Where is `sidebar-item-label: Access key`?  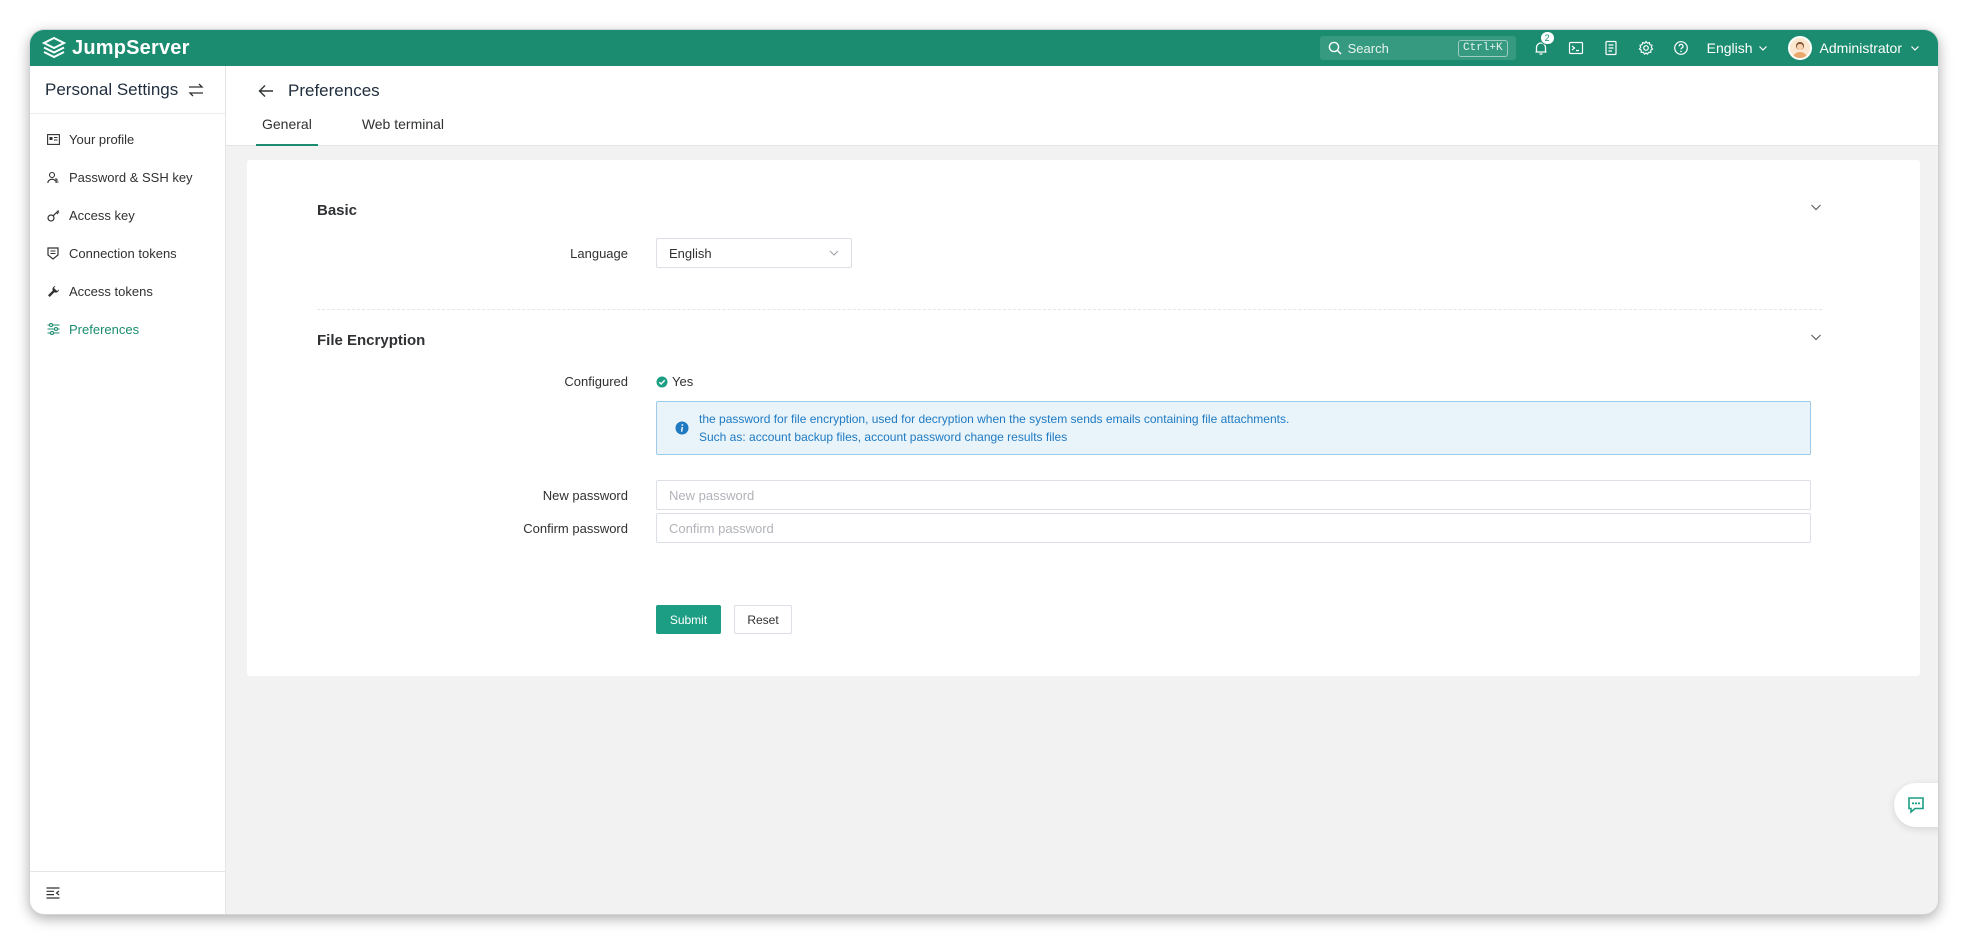
sidebar-item-label: Access key is located at coordinates (102, 215).